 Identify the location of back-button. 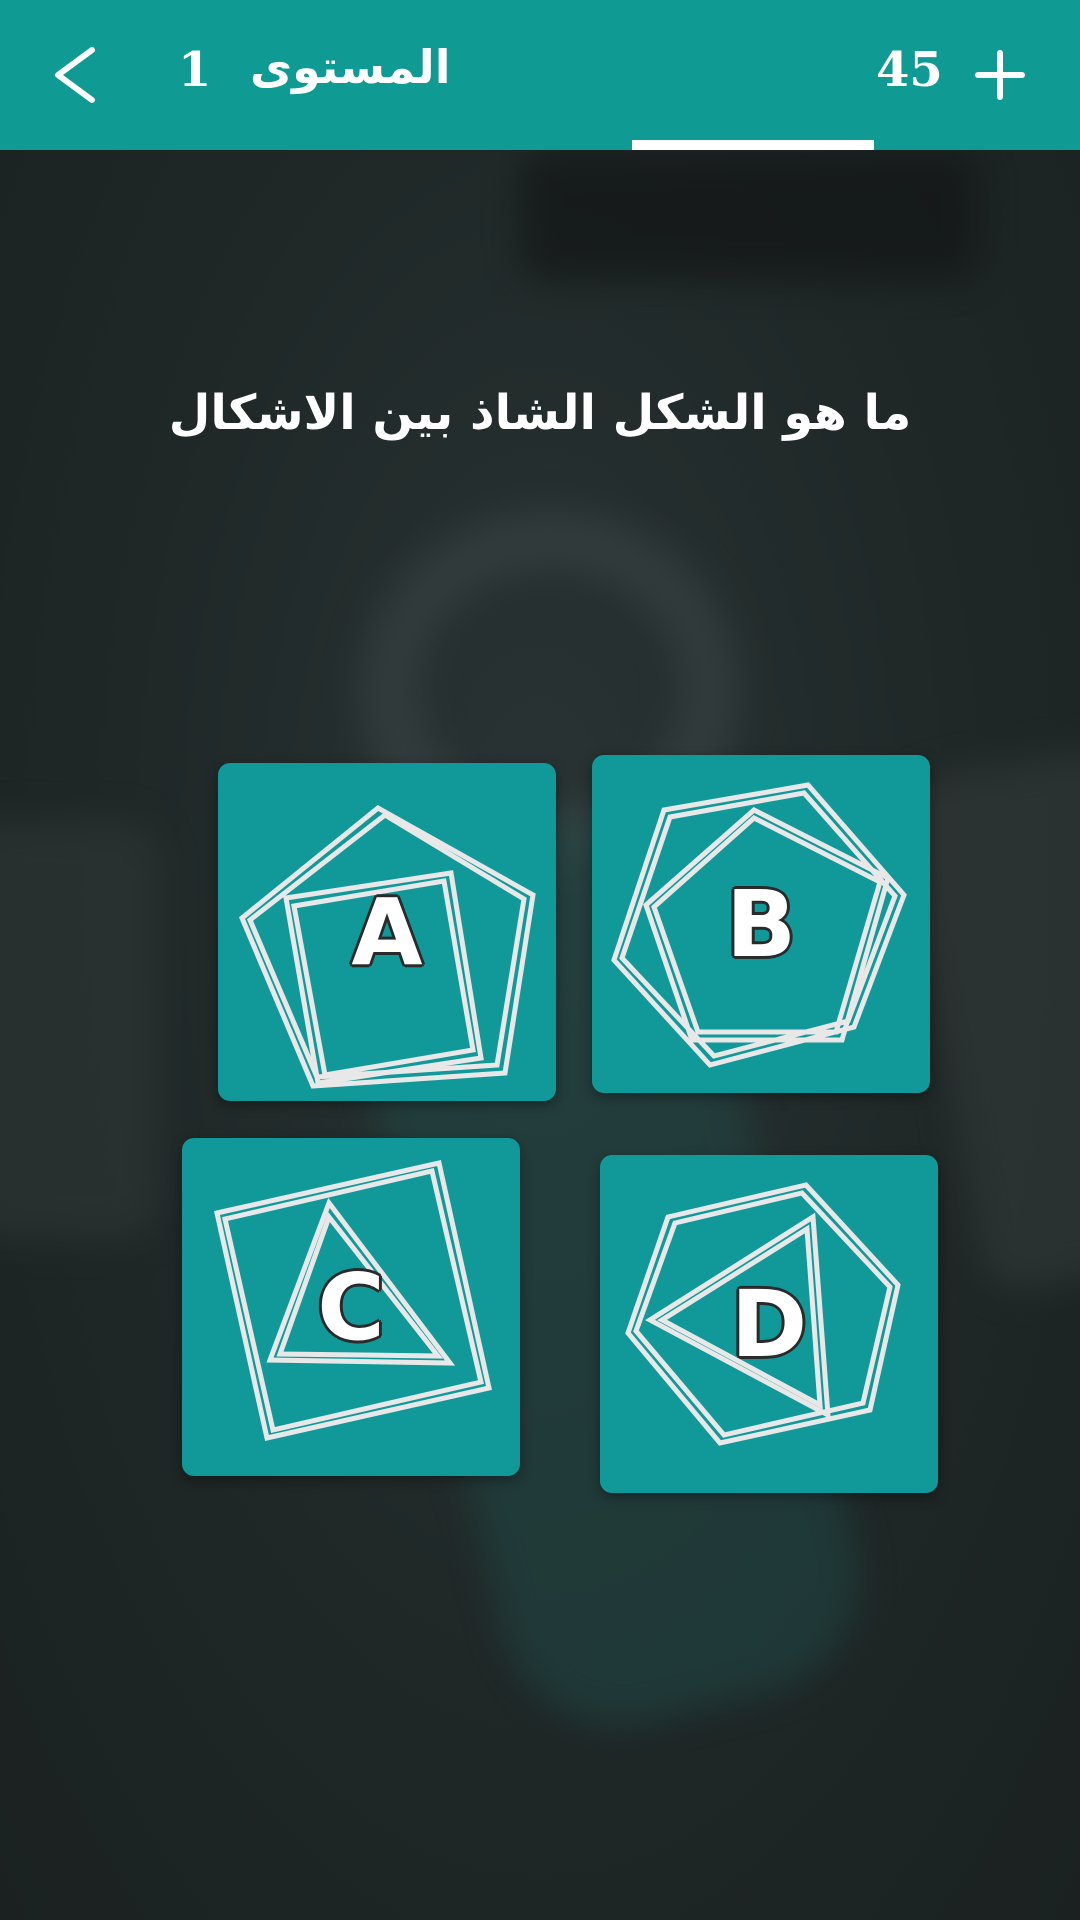
(75, 75).